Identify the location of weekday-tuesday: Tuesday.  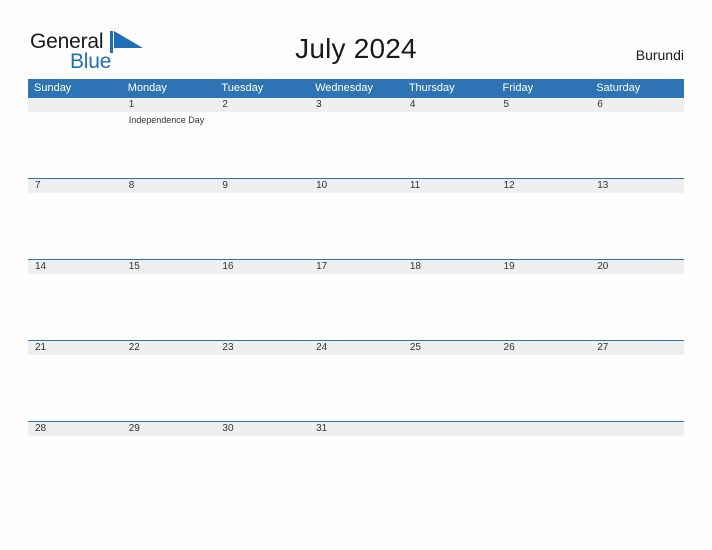
(242, 88).